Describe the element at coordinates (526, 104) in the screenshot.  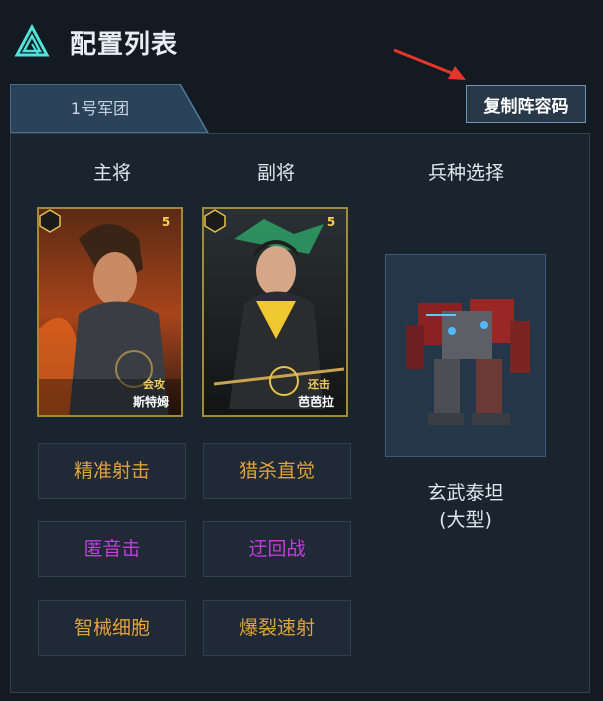
I see `copy-lineup-code-button: 复制阵容码` at that location.